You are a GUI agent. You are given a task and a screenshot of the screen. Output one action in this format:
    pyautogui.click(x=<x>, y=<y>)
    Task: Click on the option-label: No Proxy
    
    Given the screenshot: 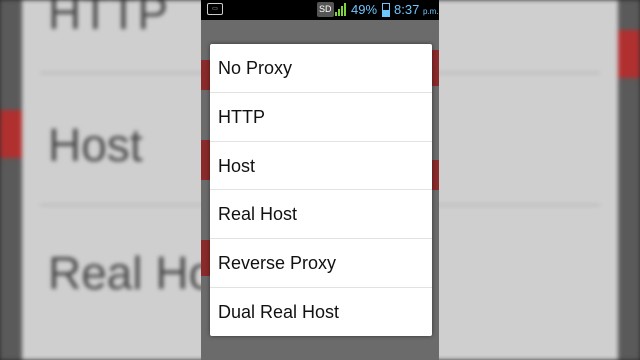 What is the action you would take?
    pyautogui.click(x=255, y=68)
    